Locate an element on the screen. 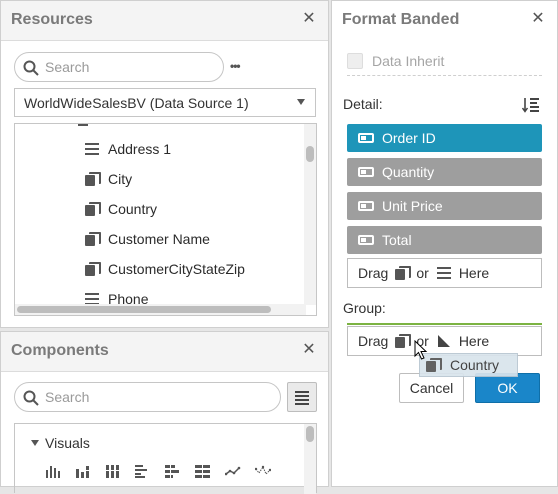  visuals-group-label: Visuals is located at coordinates (67, 443).